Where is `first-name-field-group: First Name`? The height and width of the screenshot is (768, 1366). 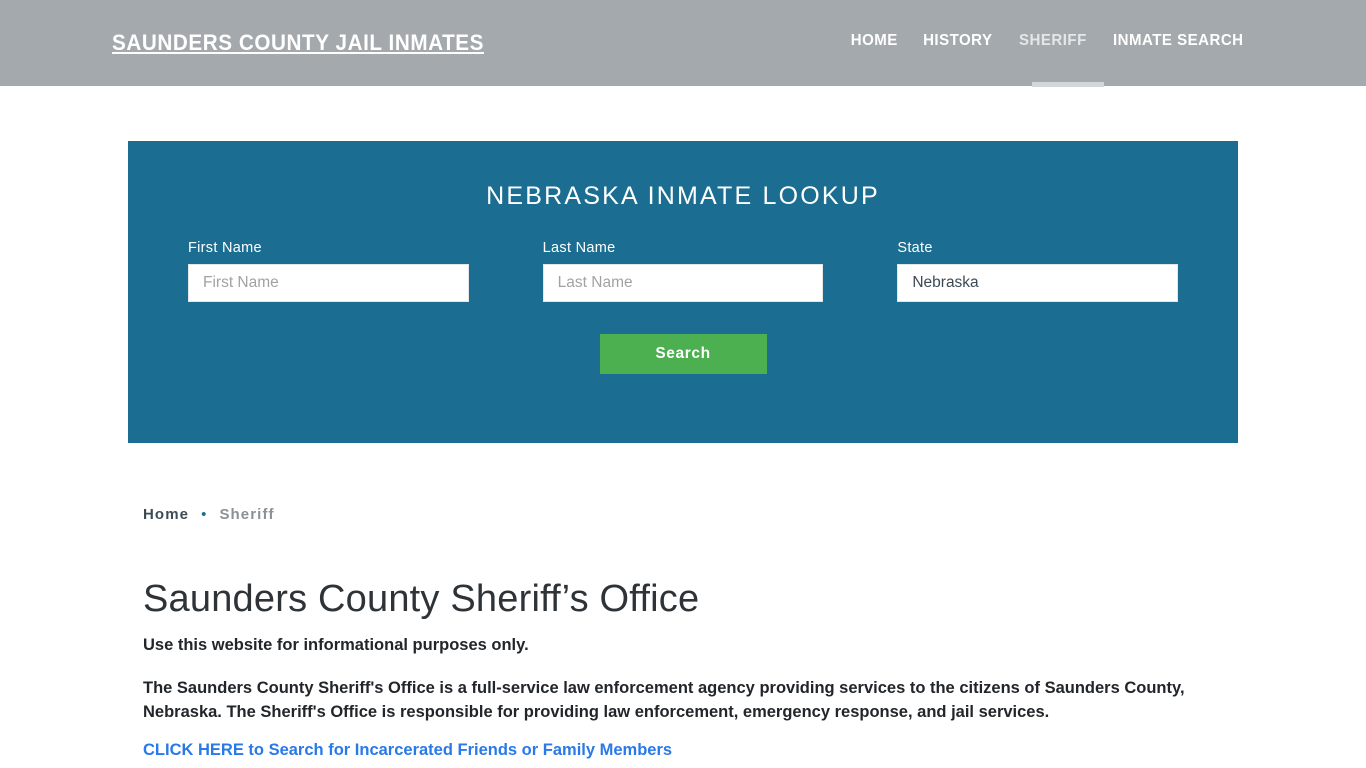
first-name-field-group: First Name is located at coordinates (328, 271).